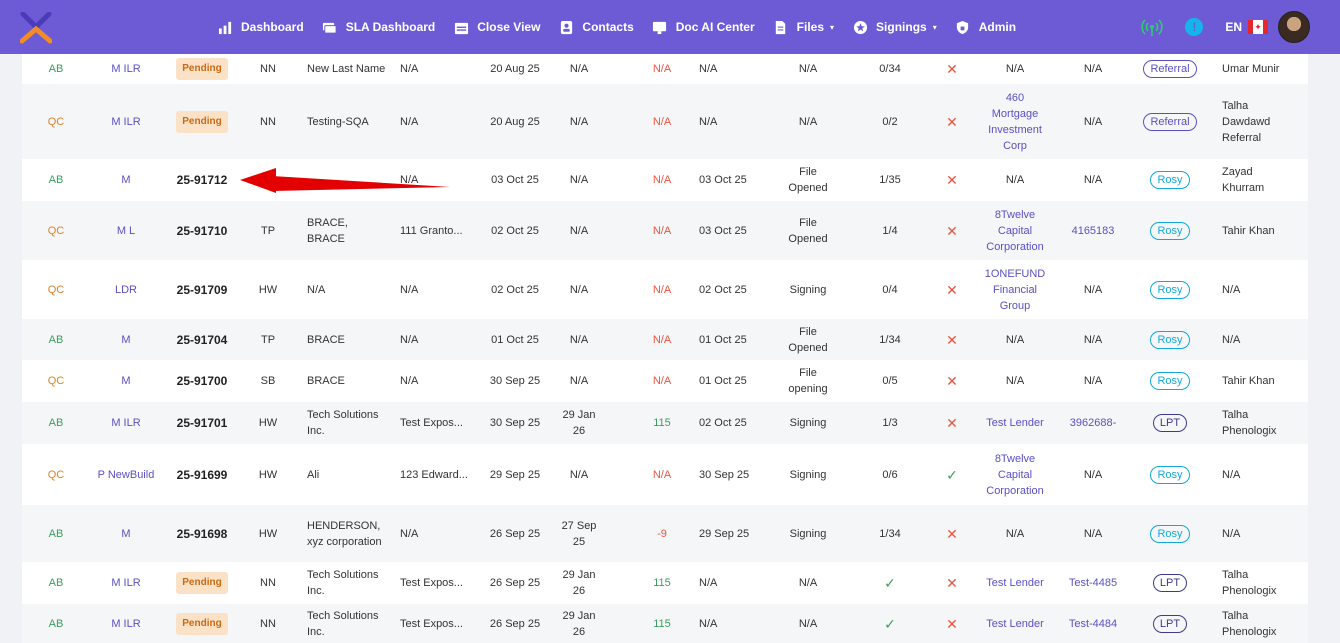  Describe the element at coordinates (330, 27) in the screenshot. I see `cash-icon` at that location.